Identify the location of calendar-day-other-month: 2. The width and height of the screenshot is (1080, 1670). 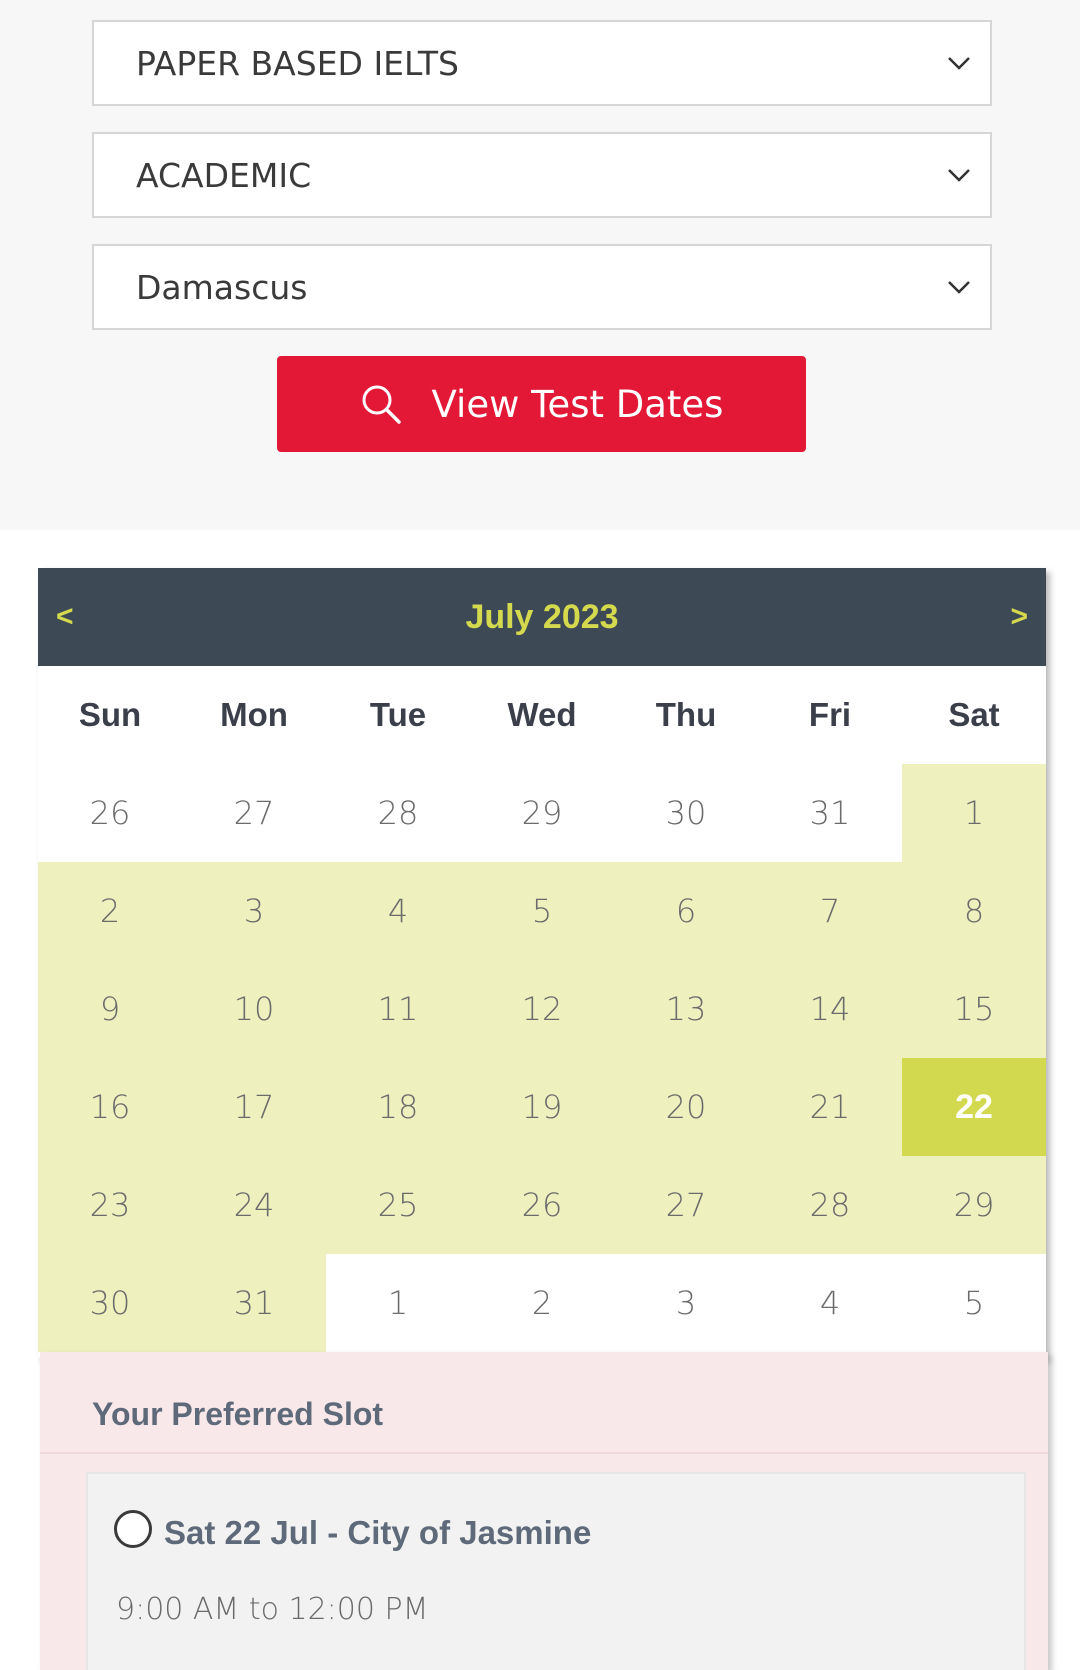
(542, 1303).